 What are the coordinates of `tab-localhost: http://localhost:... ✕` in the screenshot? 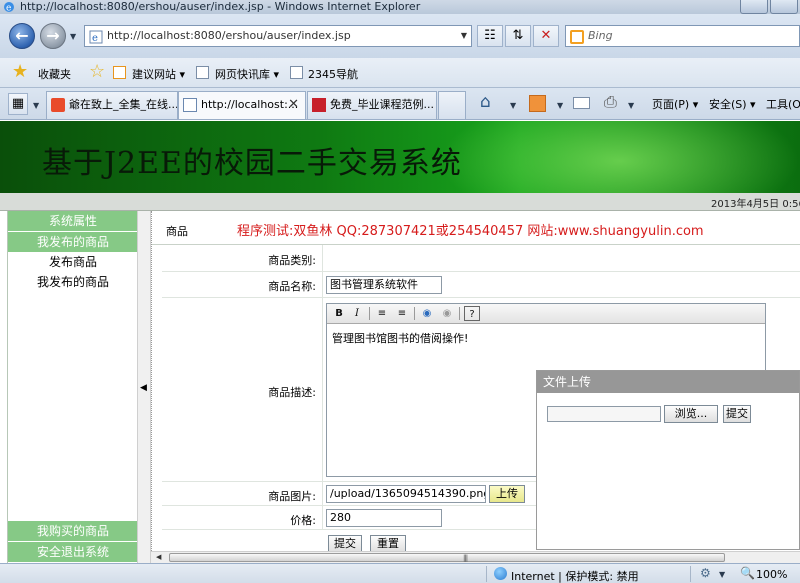 It's located at (242, 105).